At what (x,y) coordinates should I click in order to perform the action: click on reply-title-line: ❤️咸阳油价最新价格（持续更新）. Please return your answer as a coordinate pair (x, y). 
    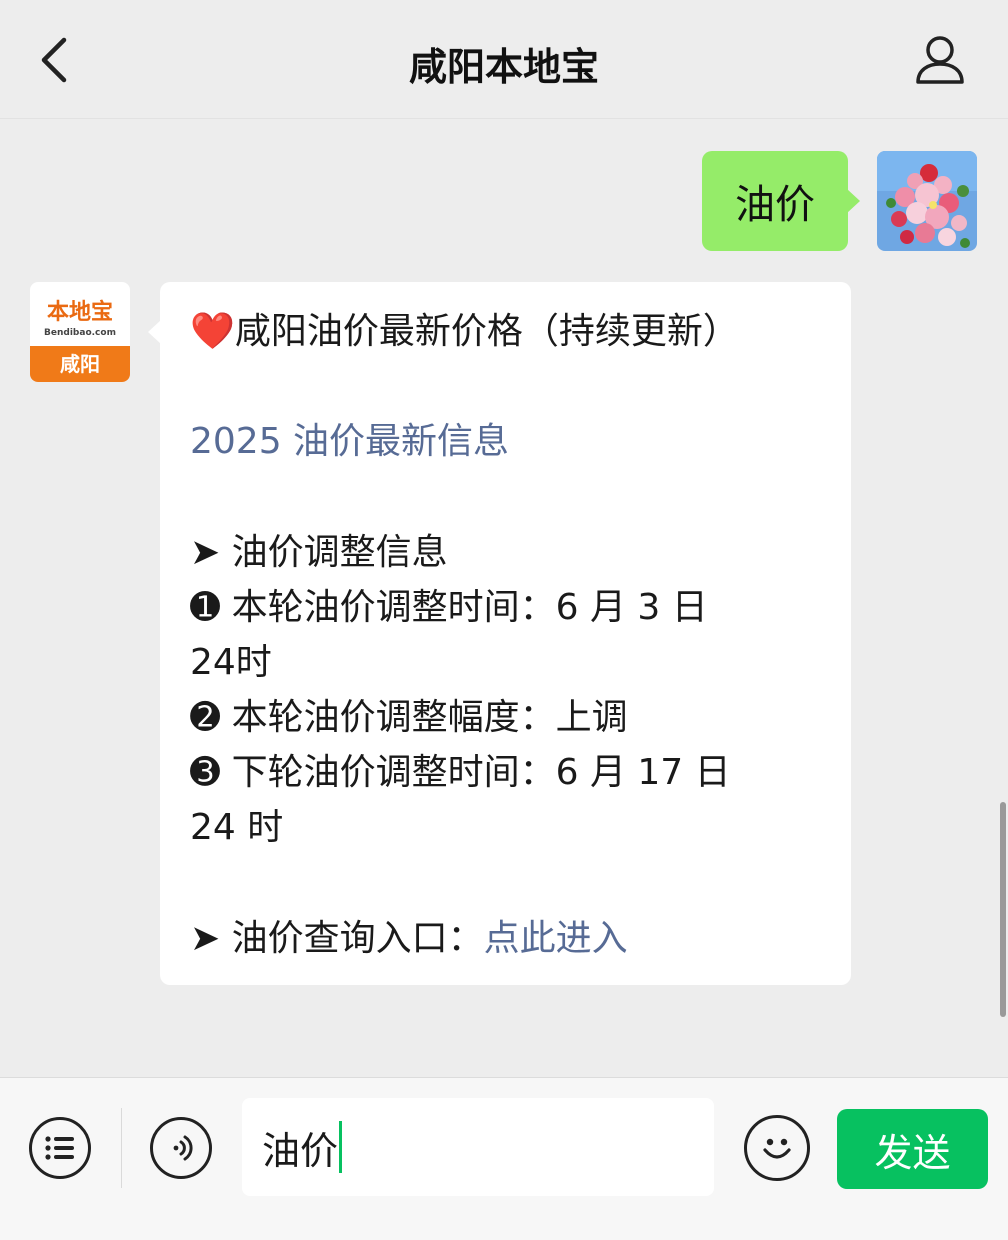
    Looking at the image, I should click on (464, 332).